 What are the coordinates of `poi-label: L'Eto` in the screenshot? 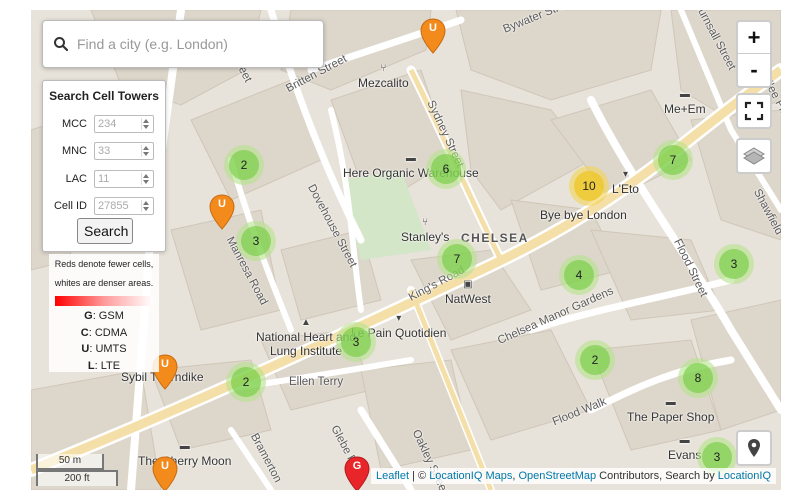 It's located at (625, 189).